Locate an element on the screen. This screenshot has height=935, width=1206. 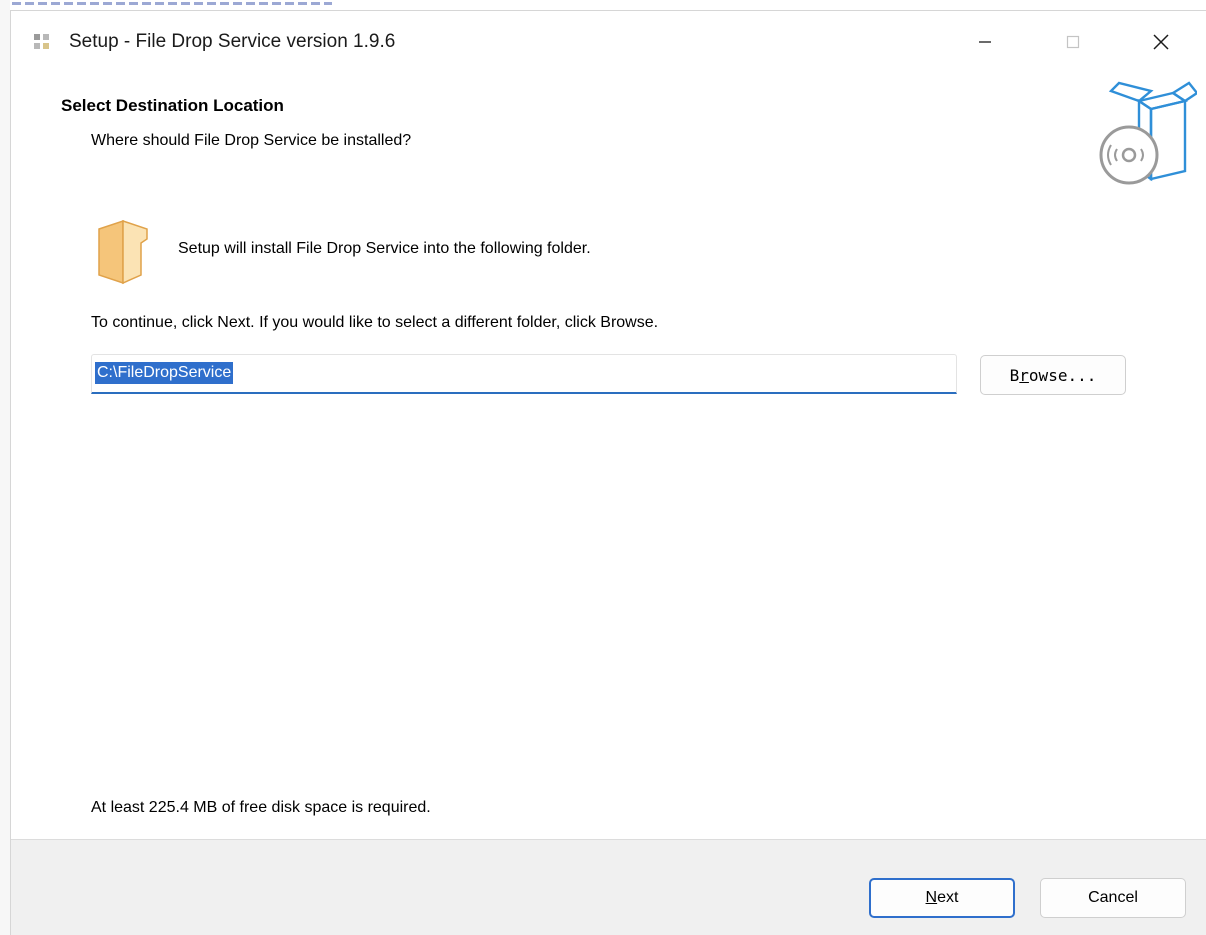
window-title: Setup - File Drop Service version 1.9.6 is located at coordinates (232, 41).